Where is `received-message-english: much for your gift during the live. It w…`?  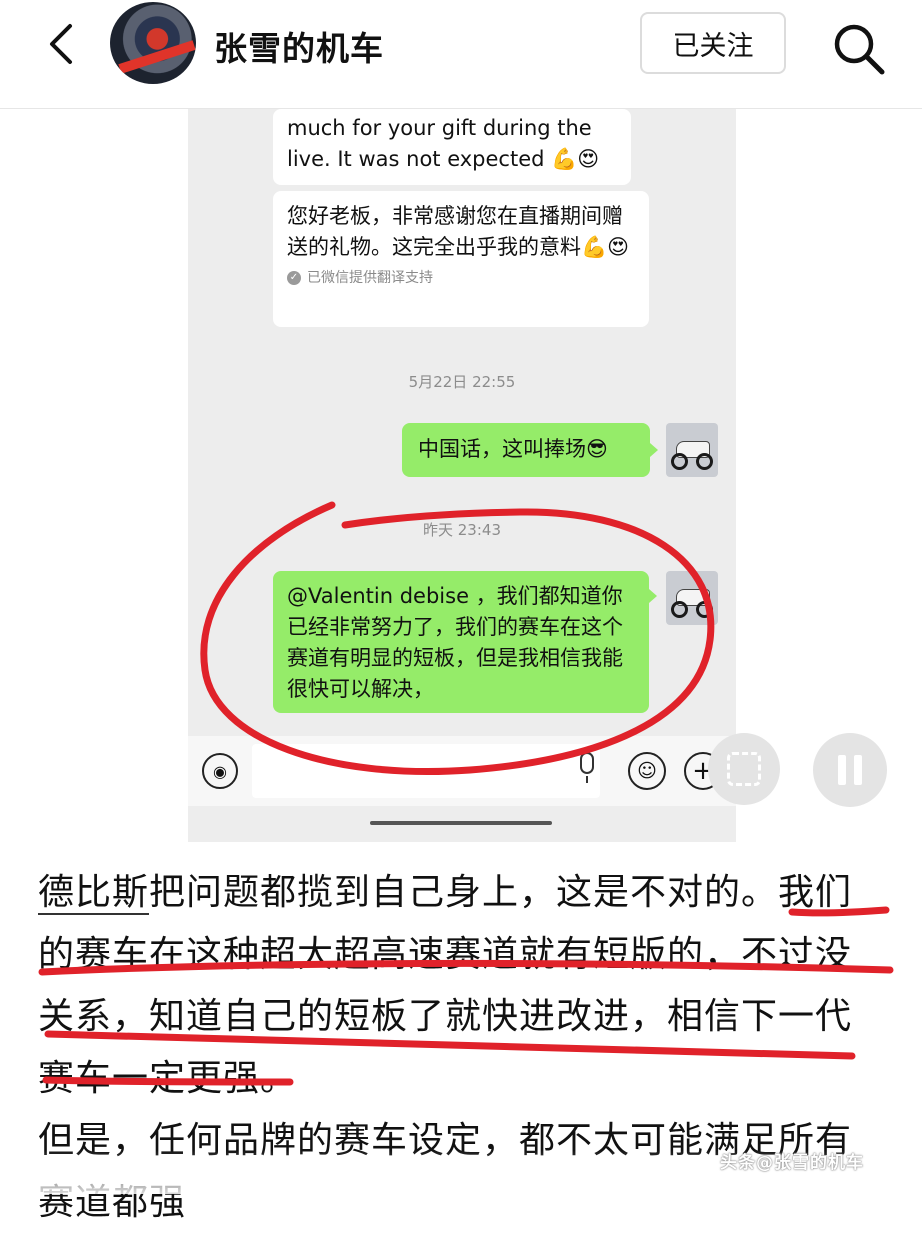 received-message-english: much for your gift during the live. It w… is located at coordinates (452, 147).